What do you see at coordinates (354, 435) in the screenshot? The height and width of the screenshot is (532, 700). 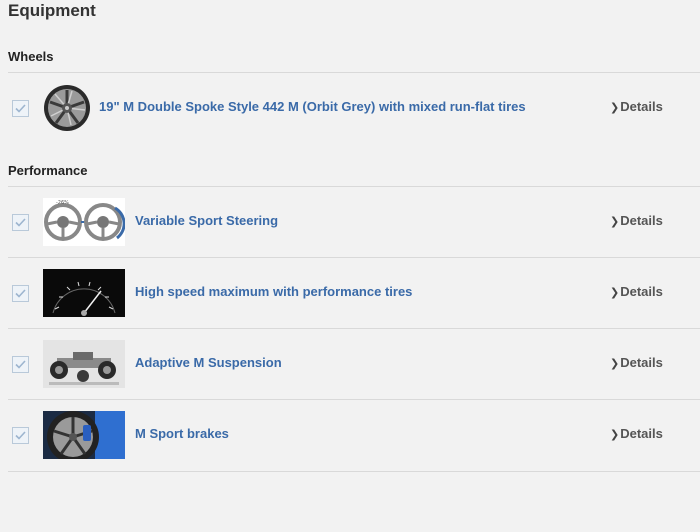 I see `equipment-row-brakes: M Sport brakes ❯Details` at bounding box center [354, 435].